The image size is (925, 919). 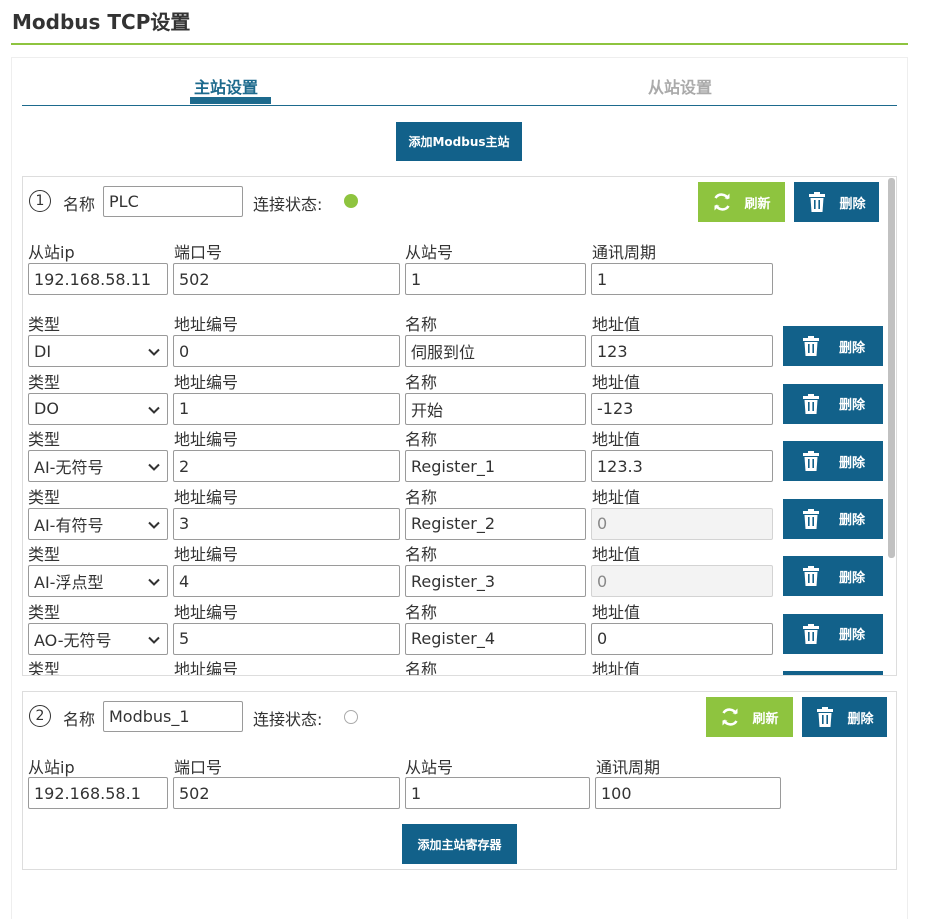 What do you see at coordinates (230, 100) in the screenshot?
I see `active-tab-indicator` at bounding box center [230, 100].